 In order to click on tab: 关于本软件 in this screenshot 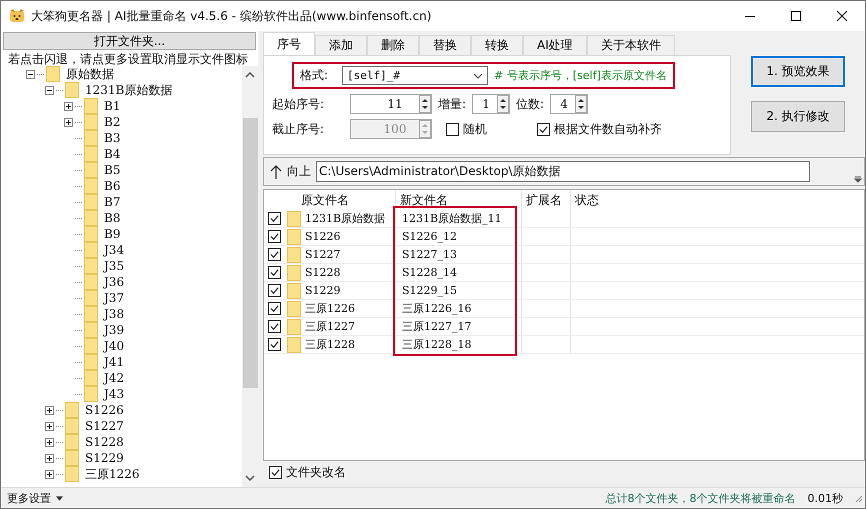, I will do `click(630, 45)`.